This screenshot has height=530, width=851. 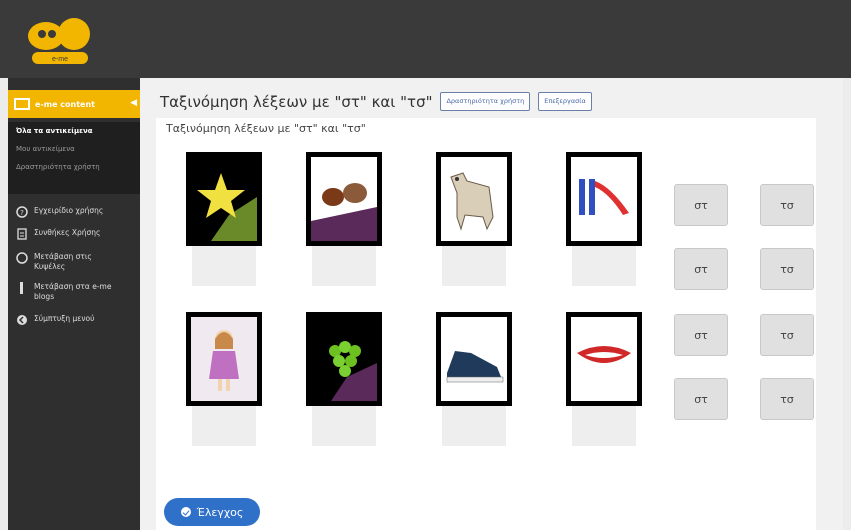 I want to click on sidebar-item-label: Εγχειρίδιο χρήσης, so click(x=69, y=210).